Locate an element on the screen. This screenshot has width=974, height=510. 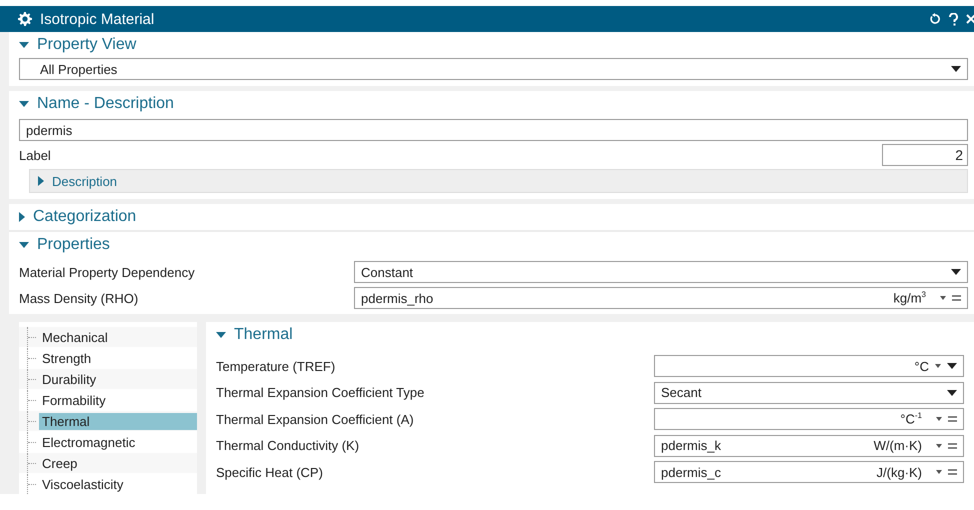
field-label: Material Property Dependency is located at coordinates (107, 272).